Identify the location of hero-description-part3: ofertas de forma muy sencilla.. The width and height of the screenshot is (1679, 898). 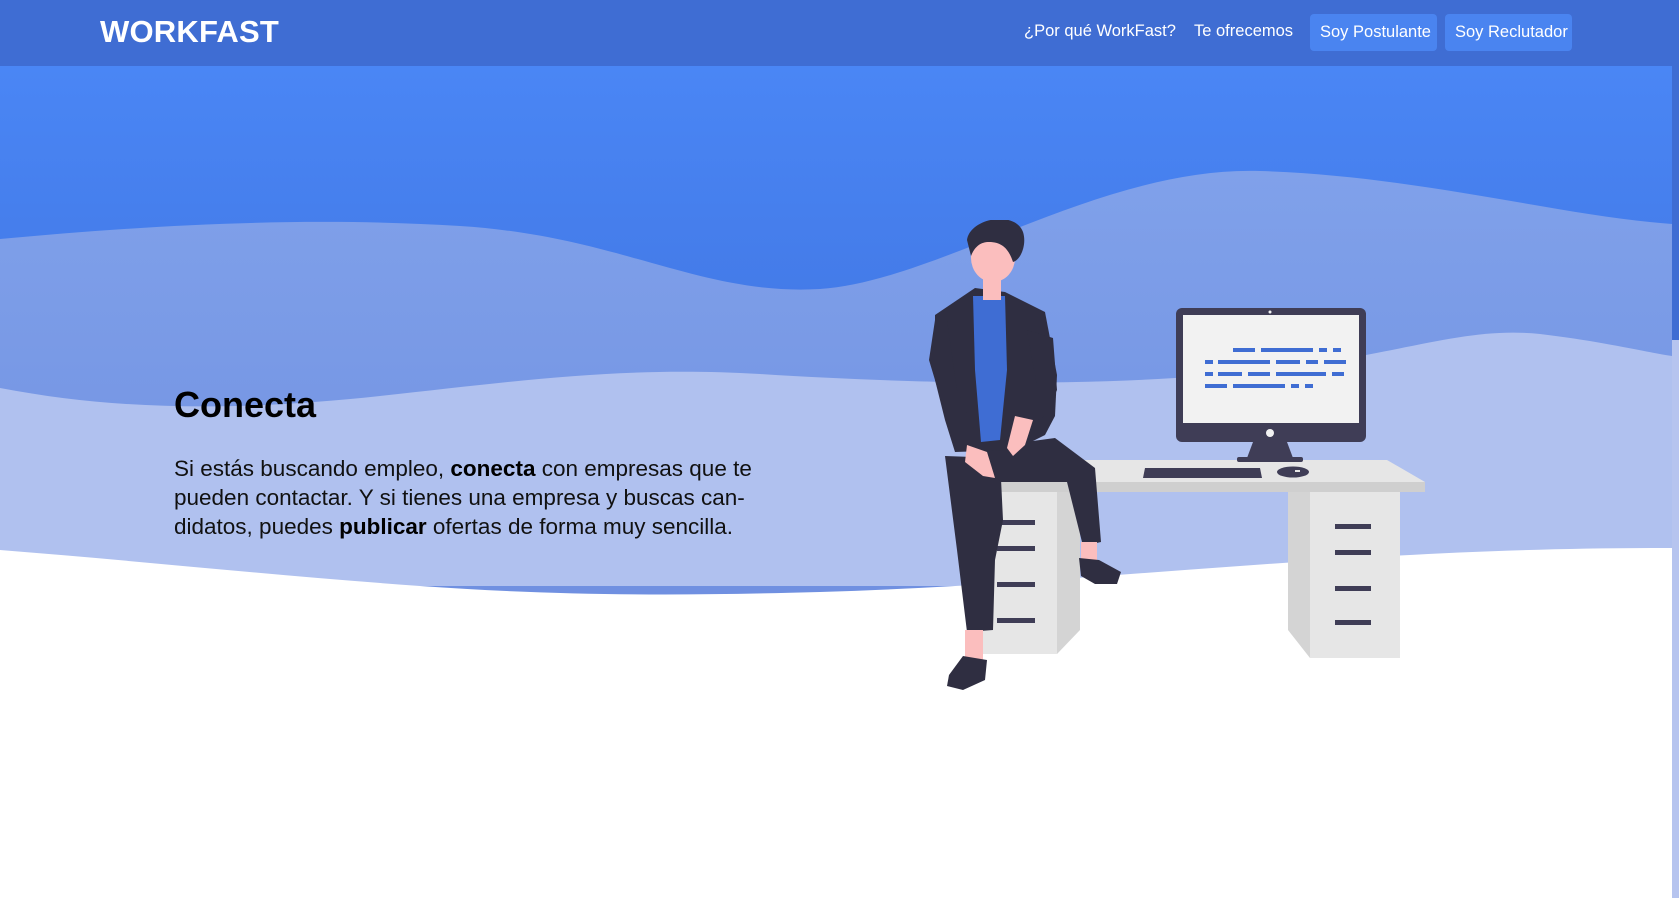
(580, 526).